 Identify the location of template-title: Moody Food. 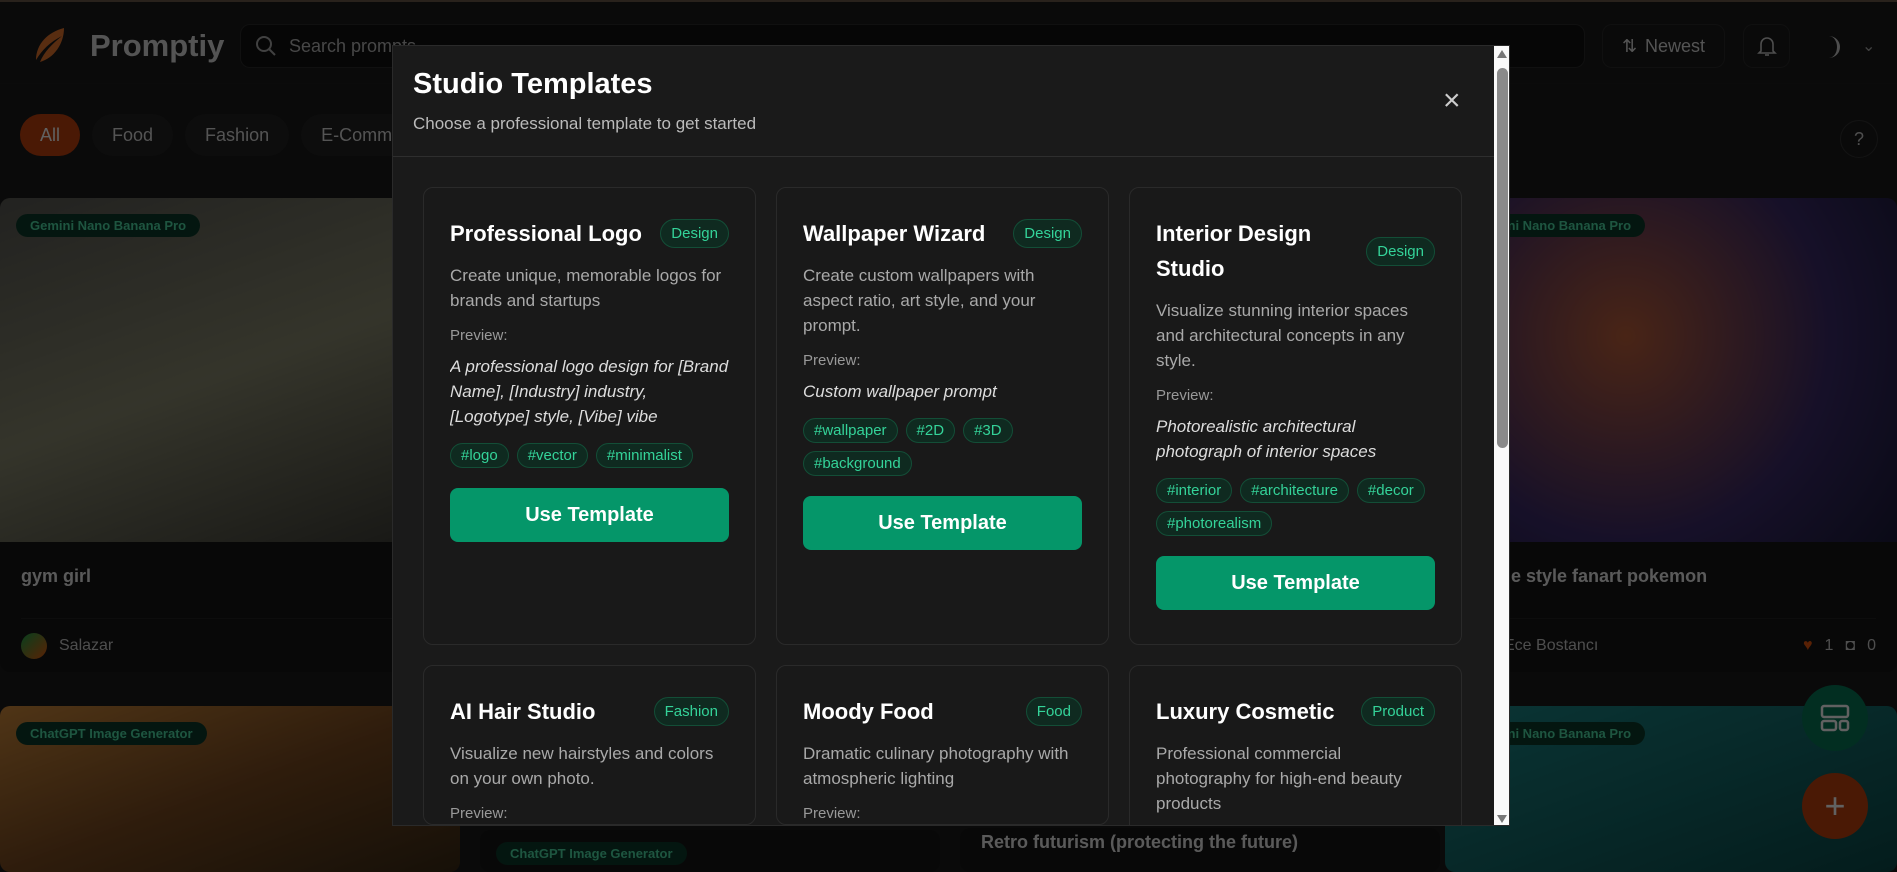
(868, 711).